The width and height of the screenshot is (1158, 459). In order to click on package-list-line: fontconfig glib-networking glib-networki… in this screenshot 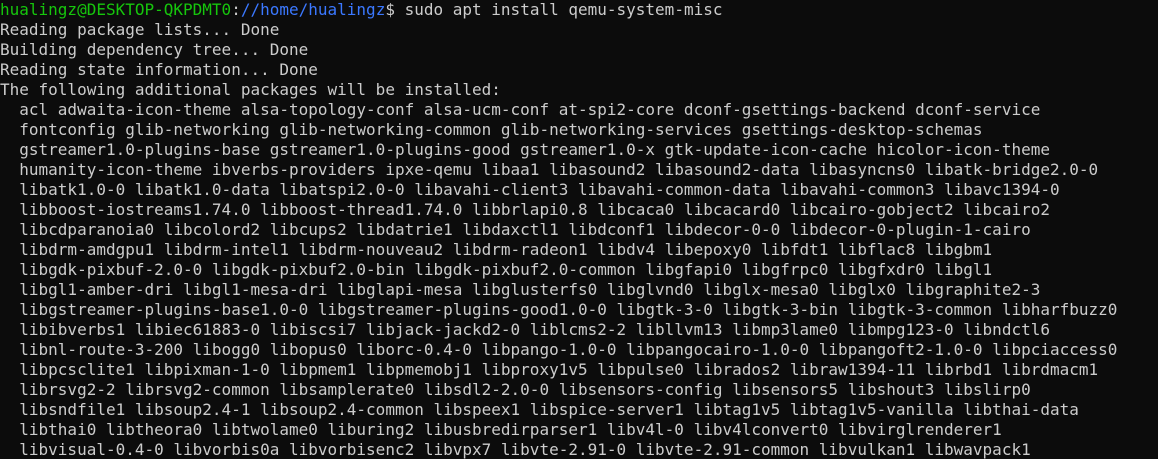, I will do `click(491, 129)`.